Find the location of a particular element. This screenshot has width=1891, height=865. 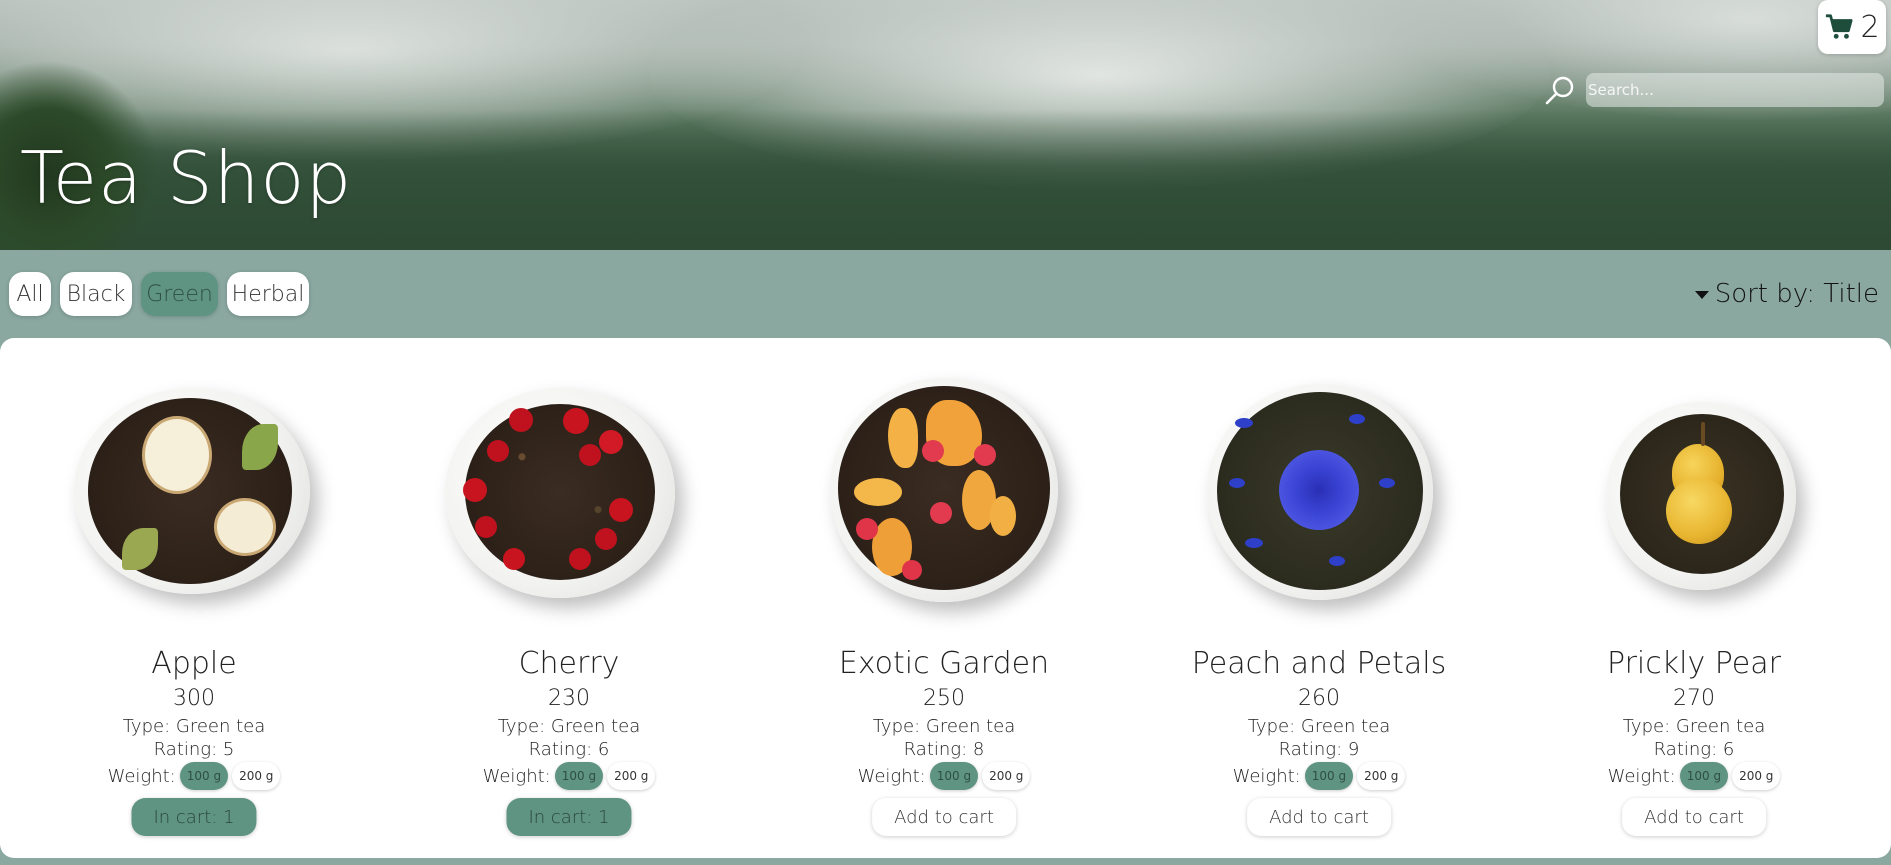

cart-button: 2 is located at coordinates (1852, 27).